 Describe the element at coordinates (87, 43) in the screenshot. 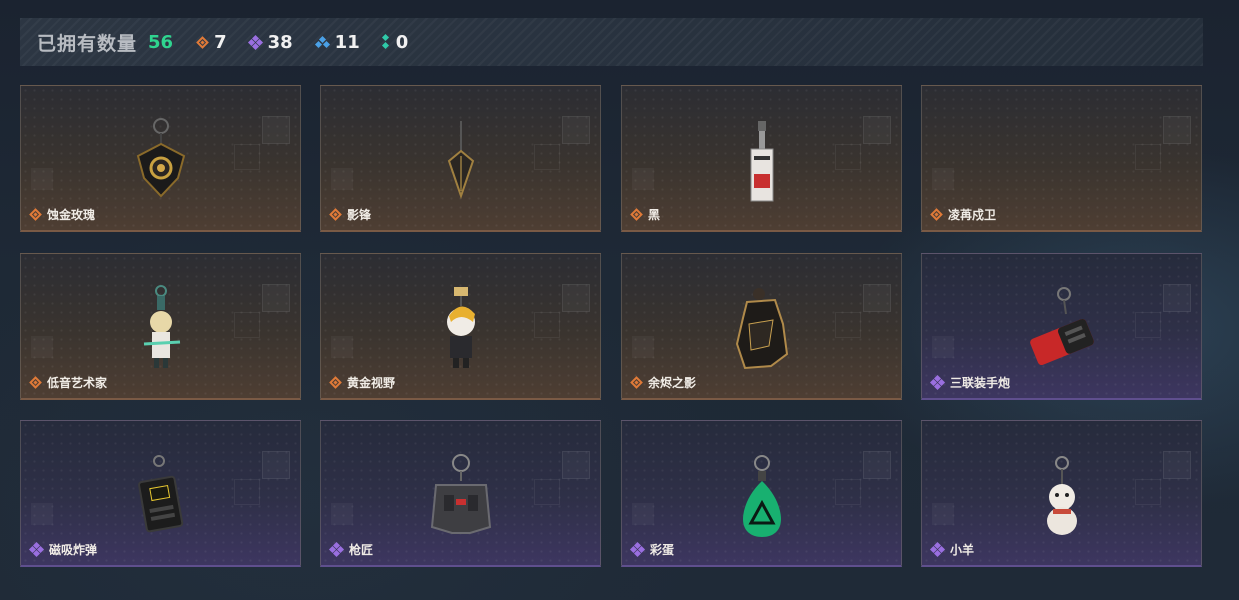

I see `owned-count-title: 已拥有数量` at that location.